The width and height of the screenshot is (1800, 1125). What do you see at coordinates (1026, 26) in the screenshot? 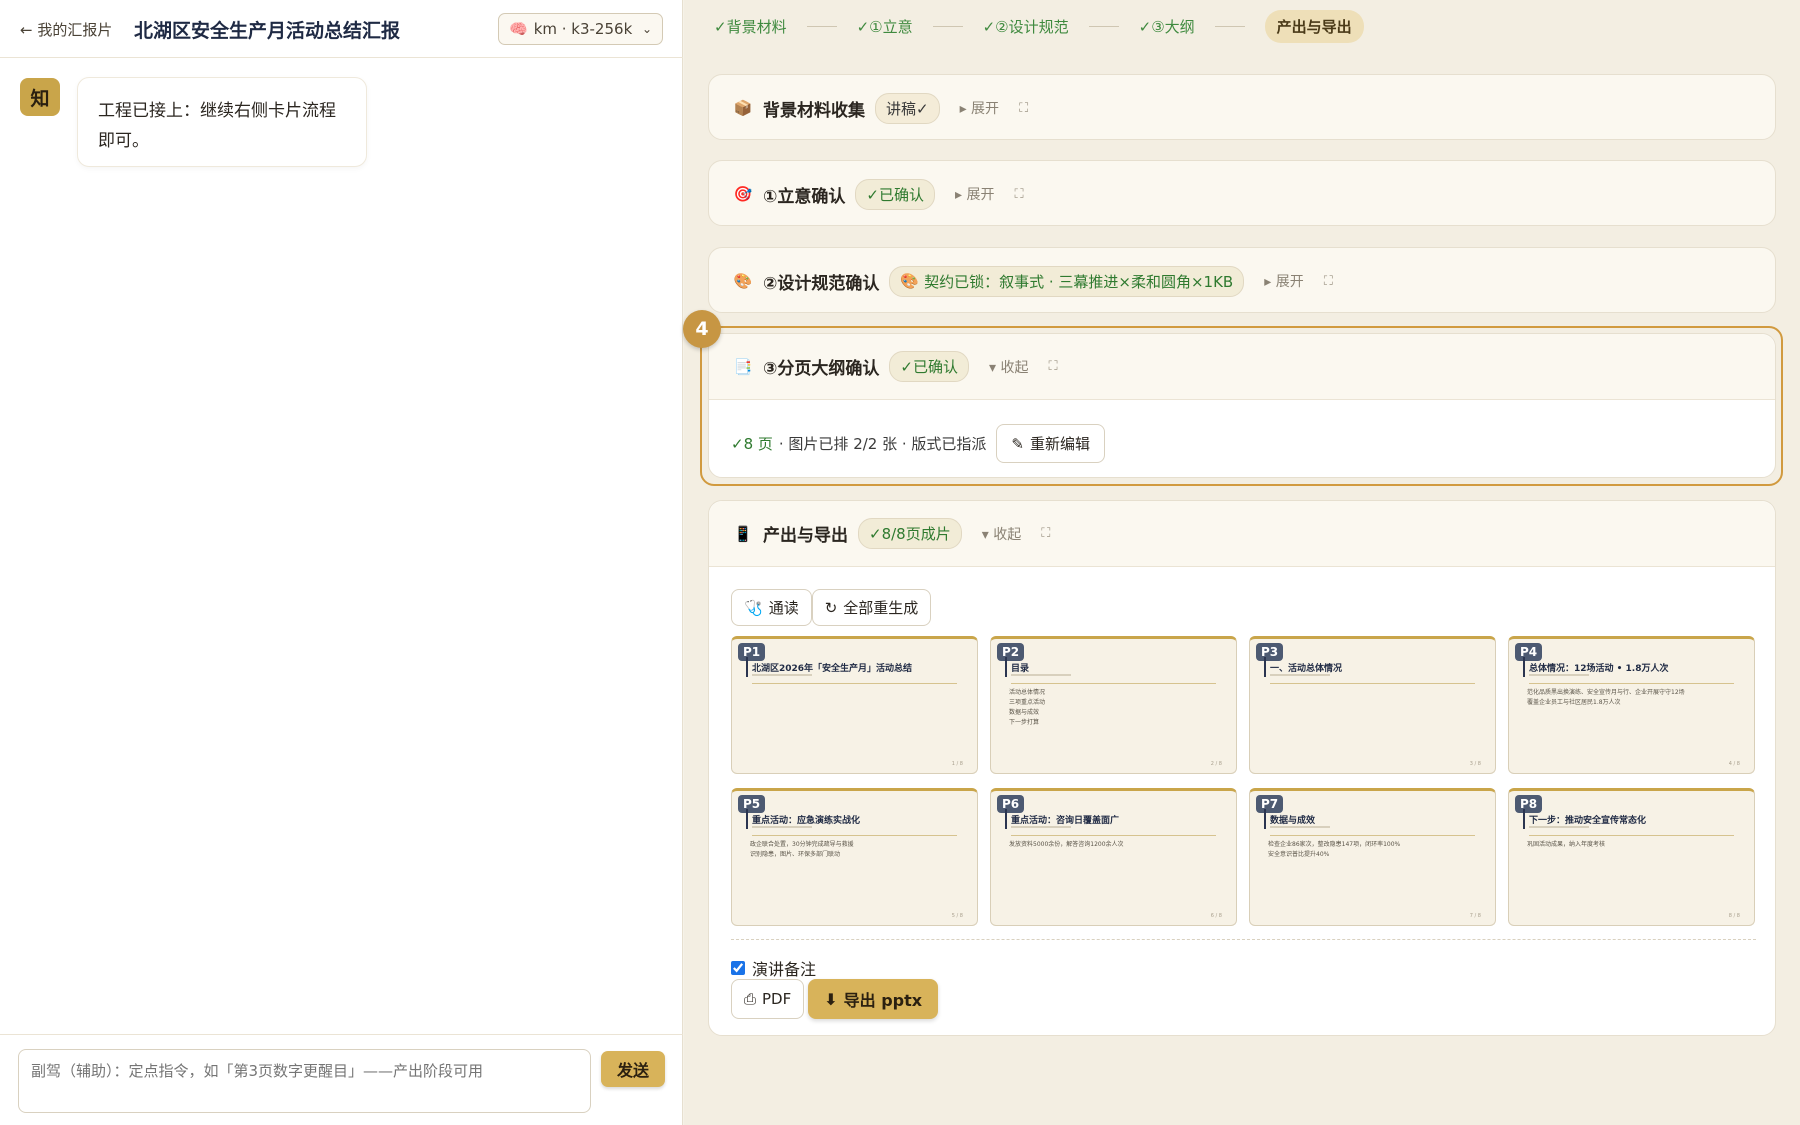
I see `step-design: ✓②设计规范` at bounding box center [1026, 26].